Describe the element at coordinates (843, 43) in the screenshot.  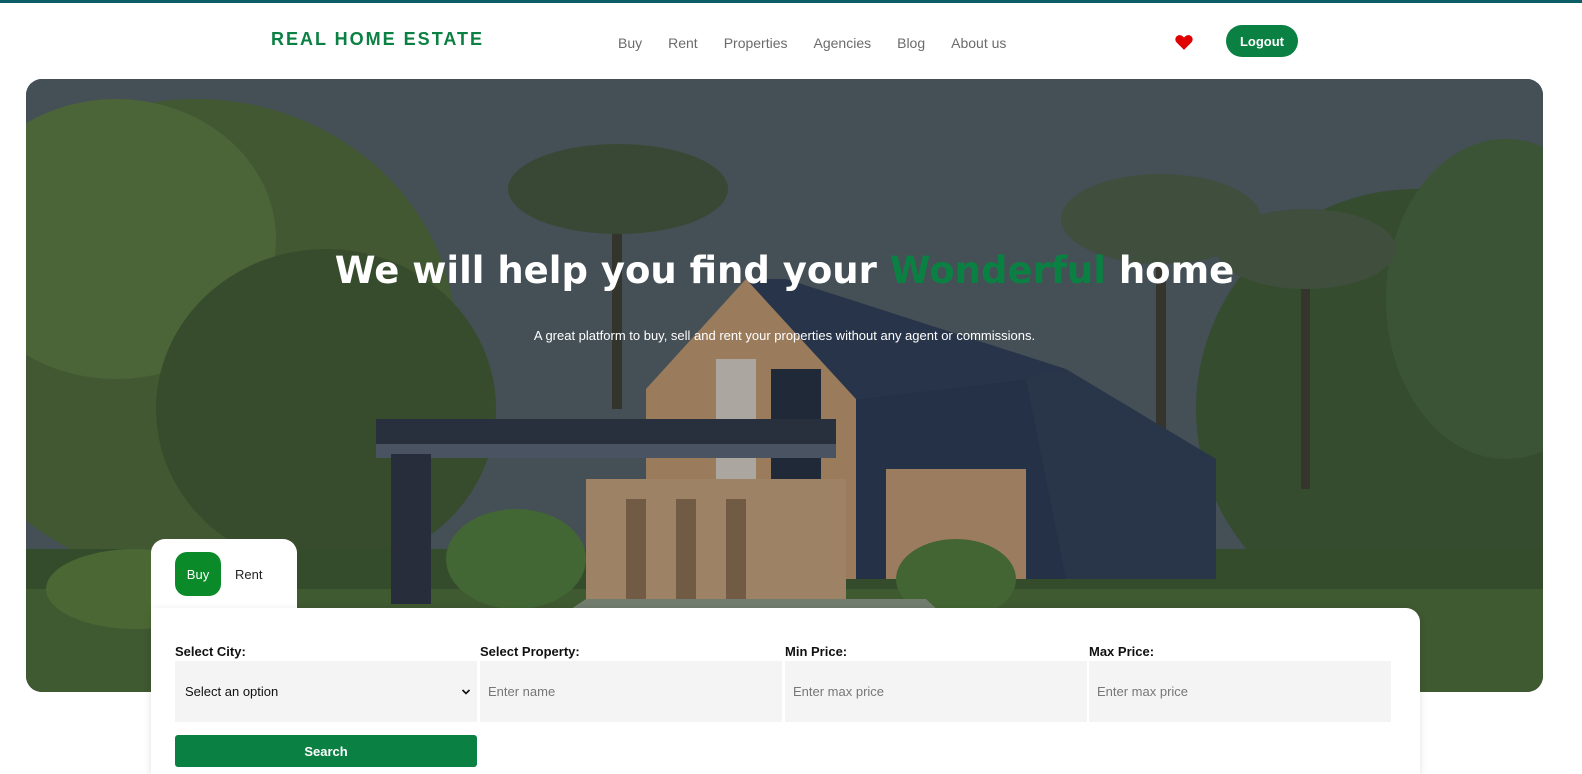
I see `nav-item-agencies: Agencies` at that location.